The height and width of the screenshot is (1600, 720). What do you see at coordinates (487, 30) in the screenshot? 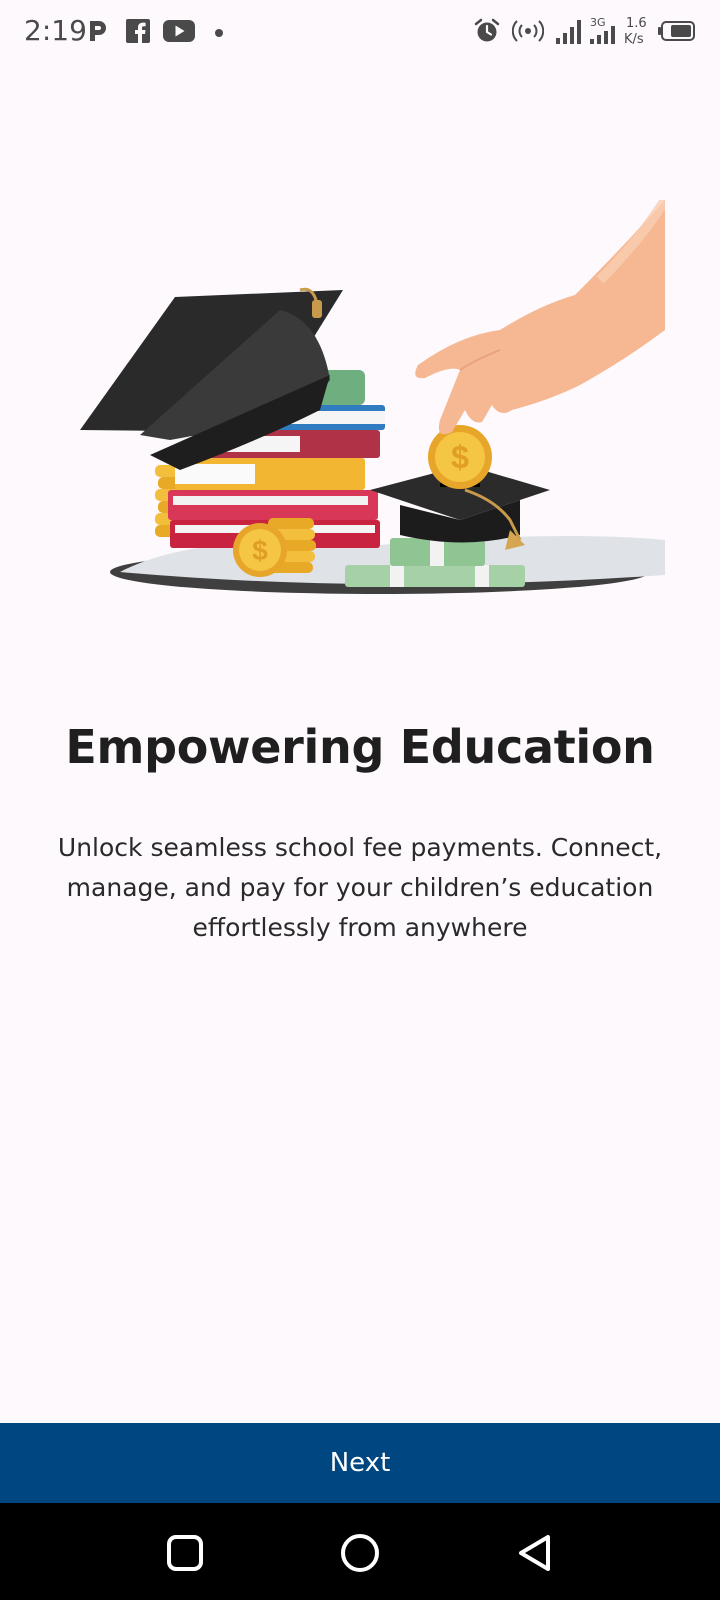
I see `alarm-icon` at bounding box center [487, 30].